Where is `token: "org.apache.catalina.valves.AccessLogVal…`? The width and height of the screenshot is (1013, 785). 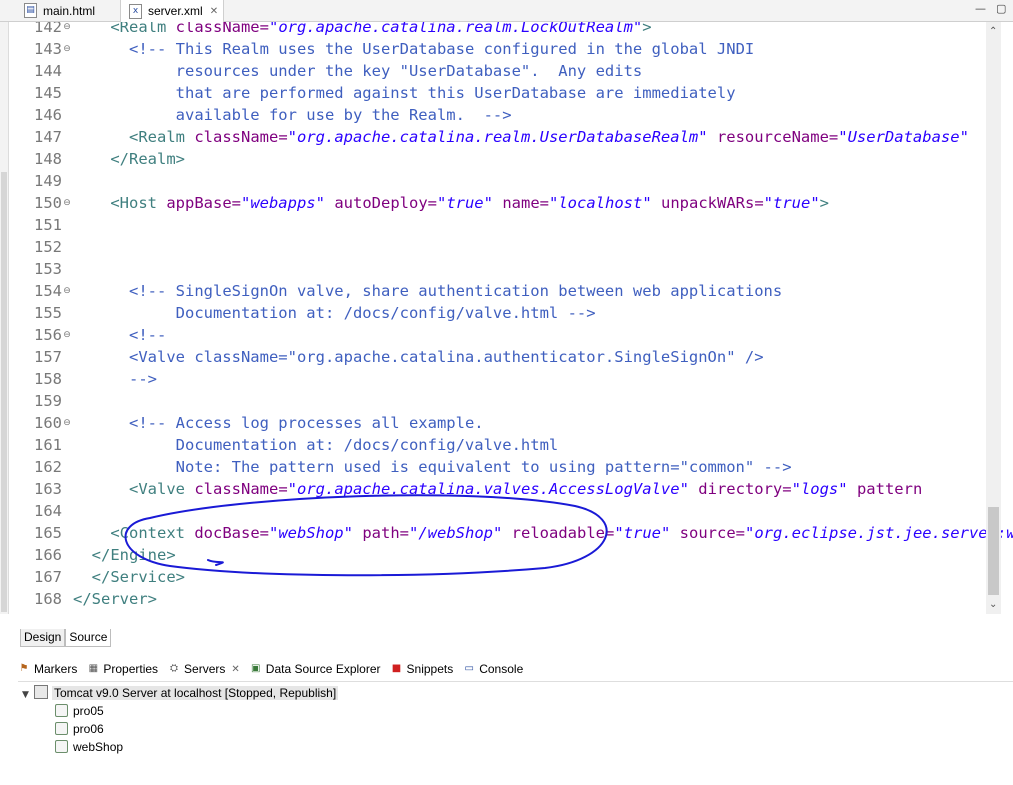
token: "org.apache.catalina.valves.AccessLogVal… is located at coordinates (488, 489).